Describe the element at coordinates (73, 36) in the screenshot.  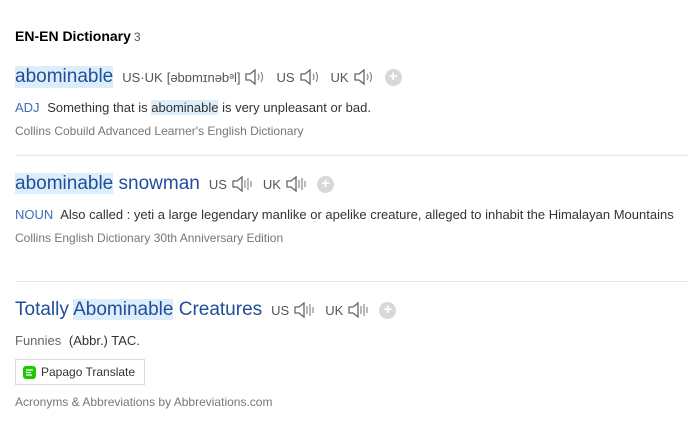
I see `section-title-text: EN-EN Dictionary` at that location.